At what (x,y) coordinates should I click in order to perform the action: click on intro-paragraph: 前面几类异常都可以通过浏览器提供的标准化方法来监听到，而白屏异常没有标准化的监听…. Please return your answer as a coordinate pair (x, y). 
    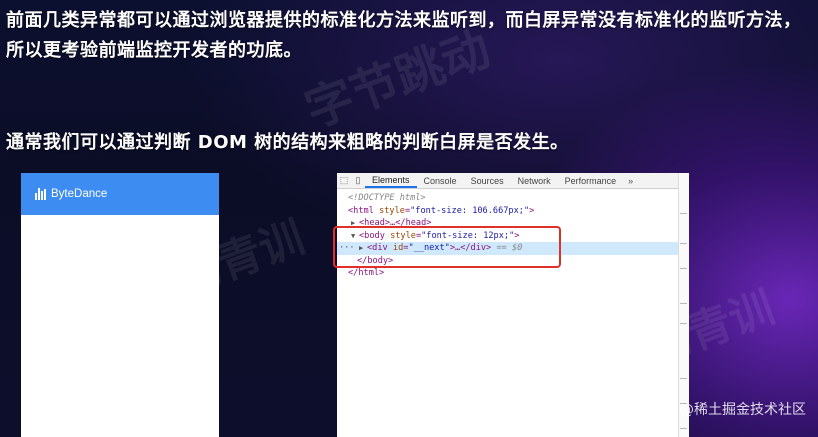
    Looking at the image, I should click on (404, 35).